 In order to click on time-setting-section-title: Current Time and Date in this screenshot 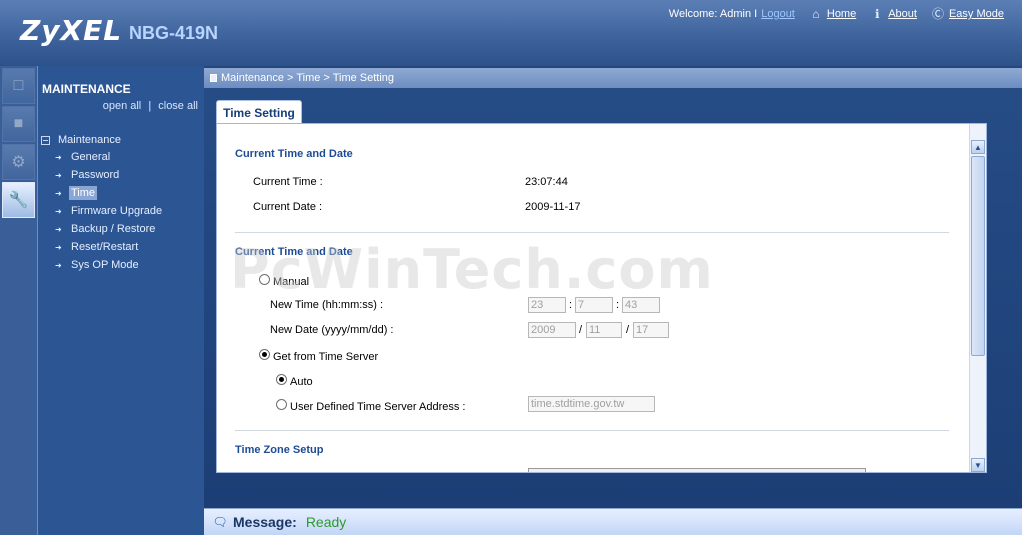, I will do `click(294, 252)`.